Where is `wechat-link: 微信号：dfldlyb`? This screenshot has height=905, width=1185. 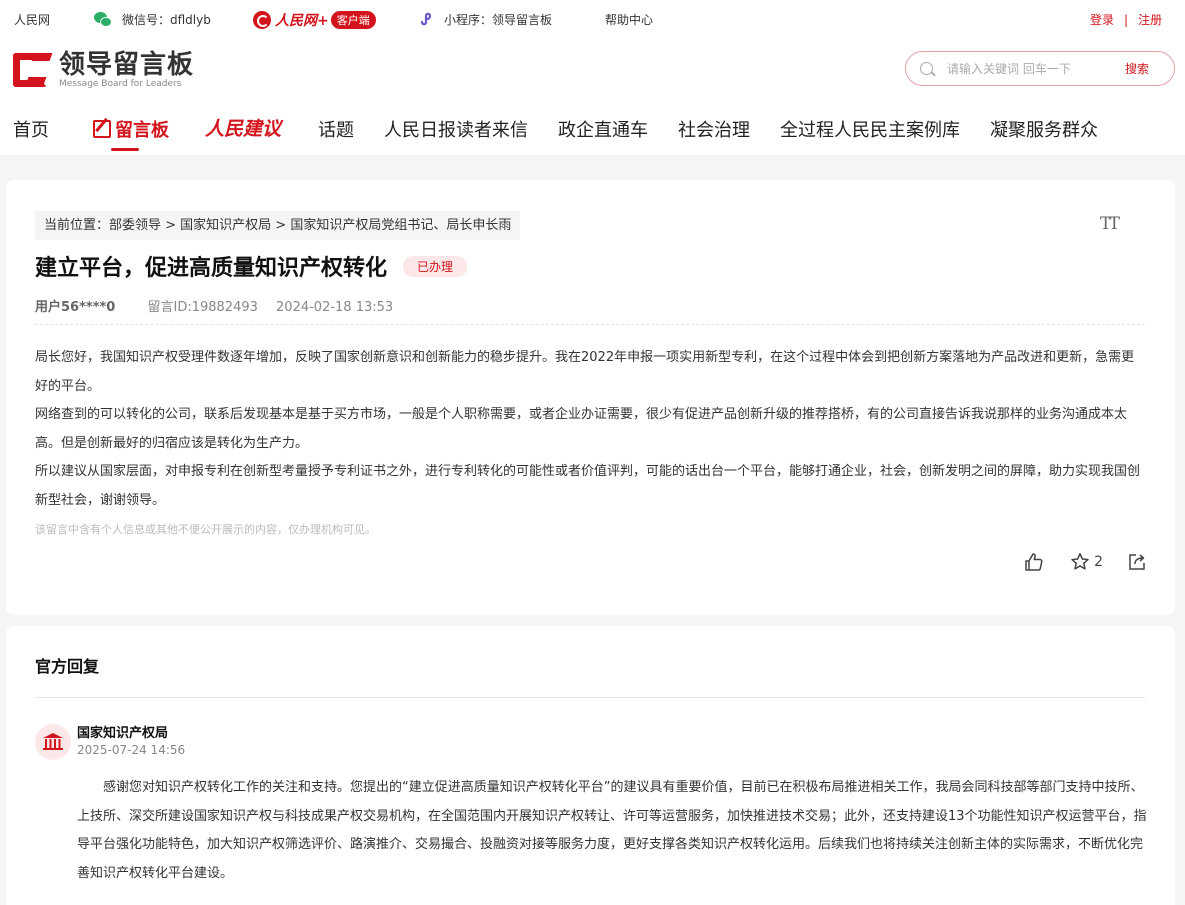 wechat-link: 微信号：dfldlyb is located at coordinates (152, 19).